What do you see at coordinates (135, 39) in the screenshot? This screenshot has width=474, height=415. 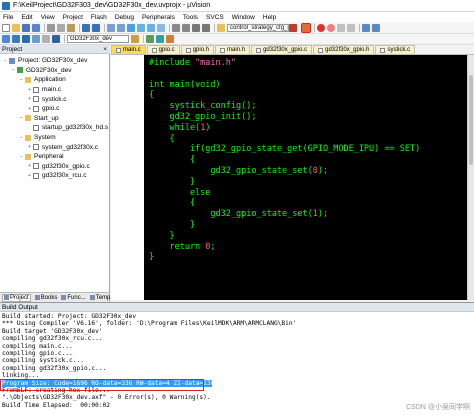 I see `target-options-icon` at bounding box center [135, 39].